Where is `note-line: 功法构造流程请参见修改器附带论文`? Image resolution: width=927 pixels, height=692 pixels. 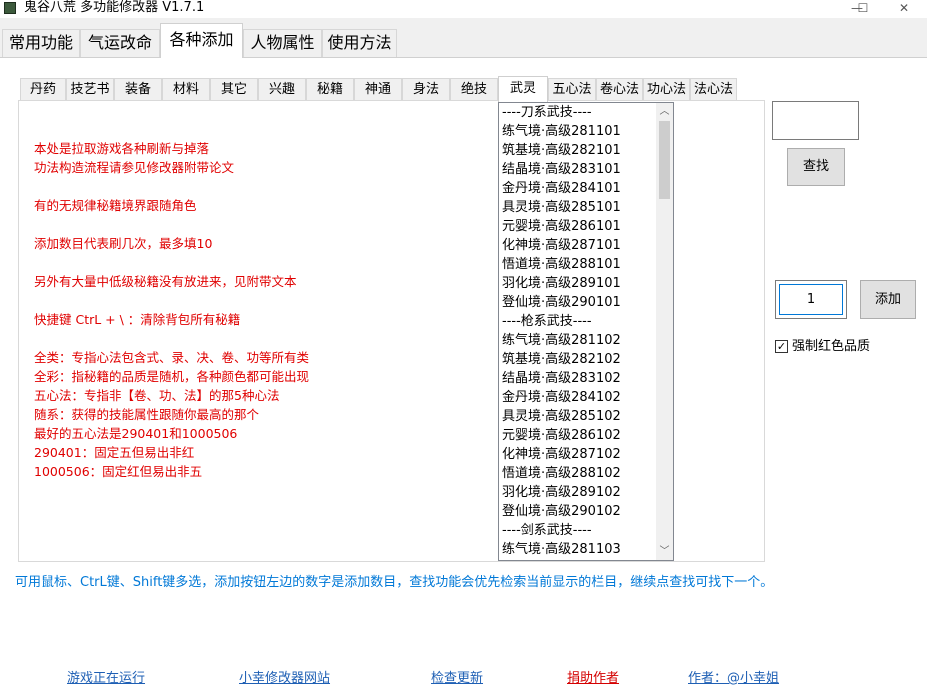 note-line: 功法构造流程请参见修改器附带论文 is located at coordinates (134, 167).